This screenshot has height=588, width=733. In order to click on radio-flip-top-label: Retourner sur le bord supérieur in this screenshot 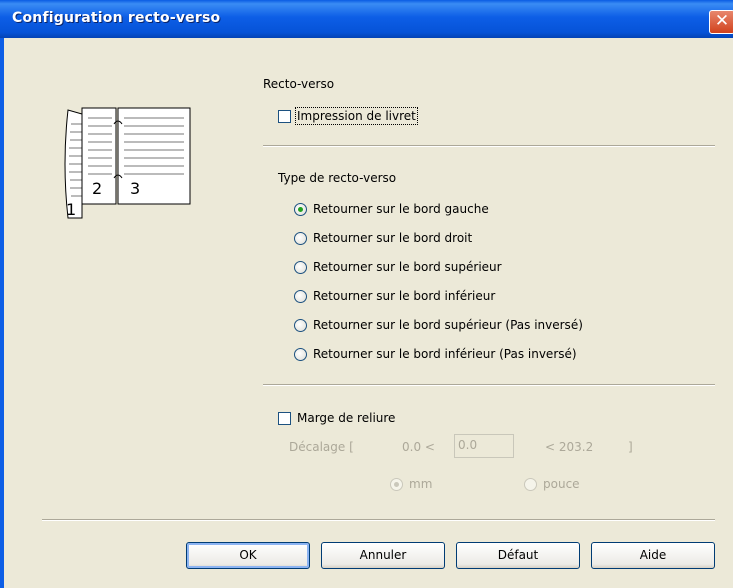, I will do `click(407, 267)`.